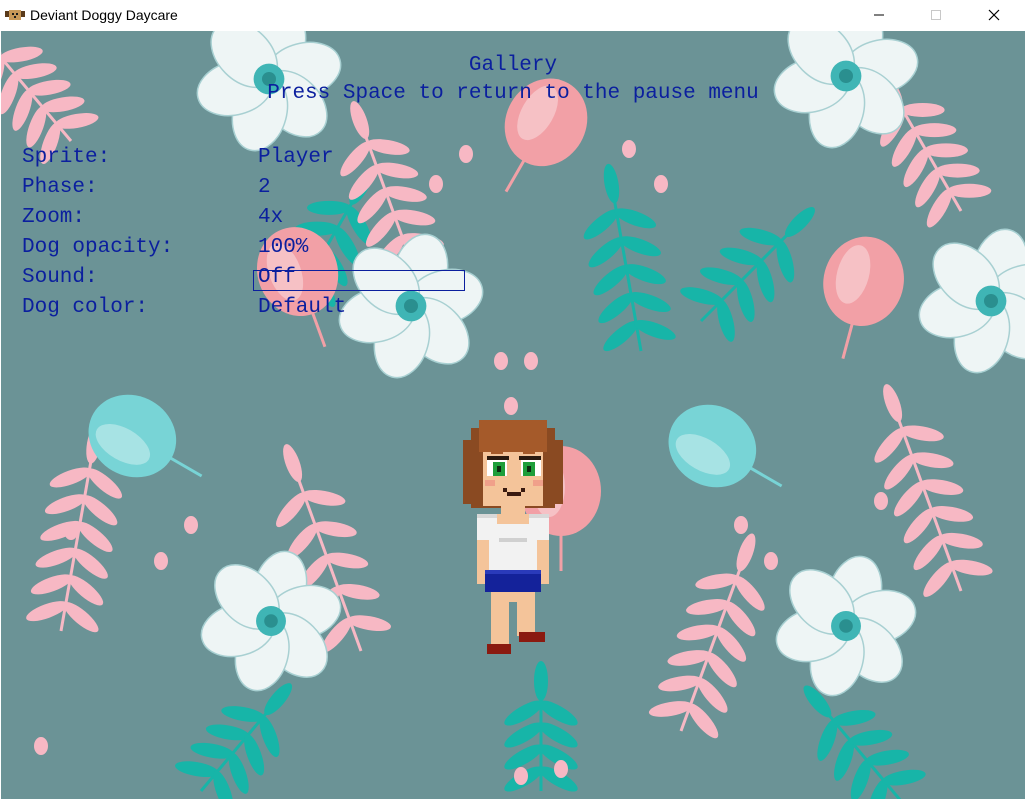  I want to click on minimize-icon, so click(879, 15).